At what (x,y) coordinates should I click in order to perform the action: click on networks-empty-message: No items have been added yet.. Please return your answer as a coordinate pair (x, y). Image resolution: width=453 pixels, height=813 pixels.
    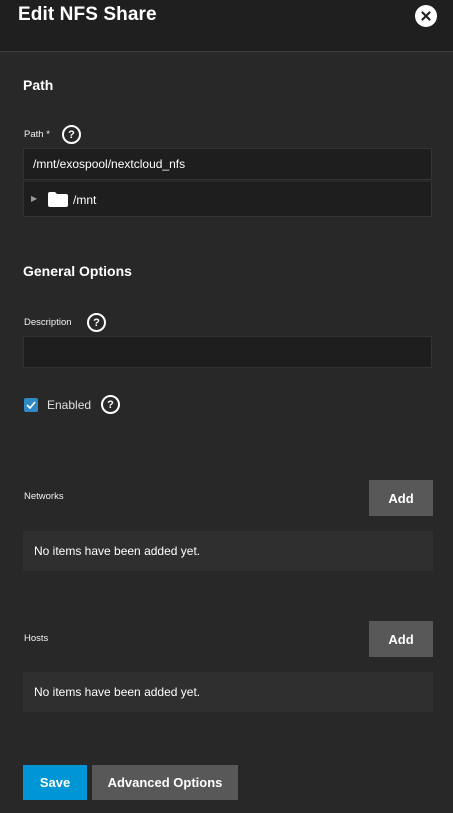
    Looking at the image, I should click on (228, 551).